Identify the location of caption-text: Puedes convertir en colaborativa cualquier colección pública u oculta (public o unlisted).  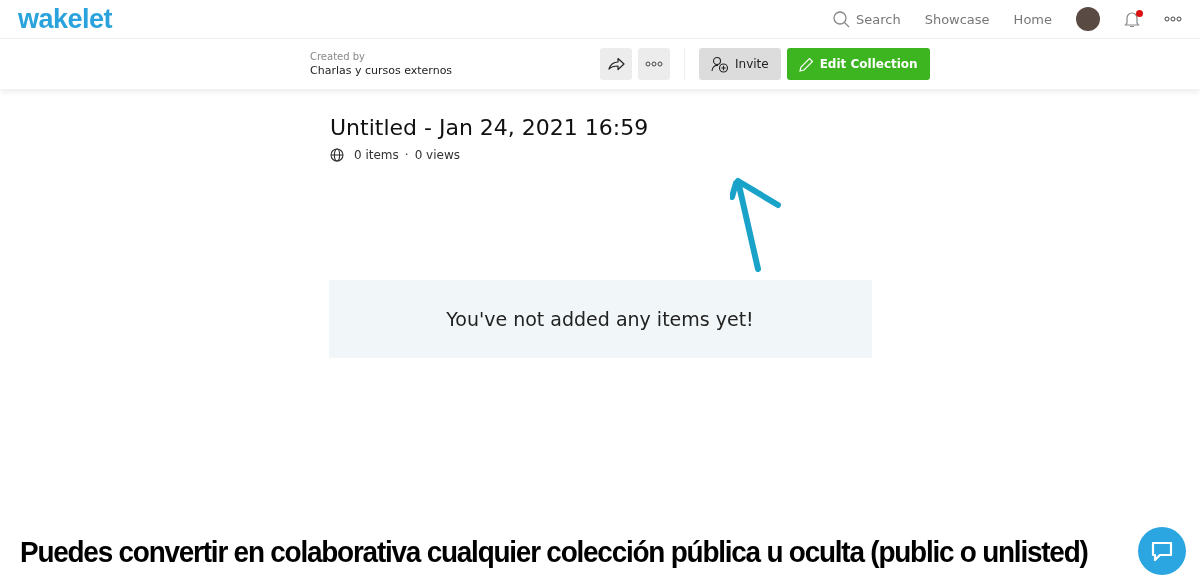
(554, 552).